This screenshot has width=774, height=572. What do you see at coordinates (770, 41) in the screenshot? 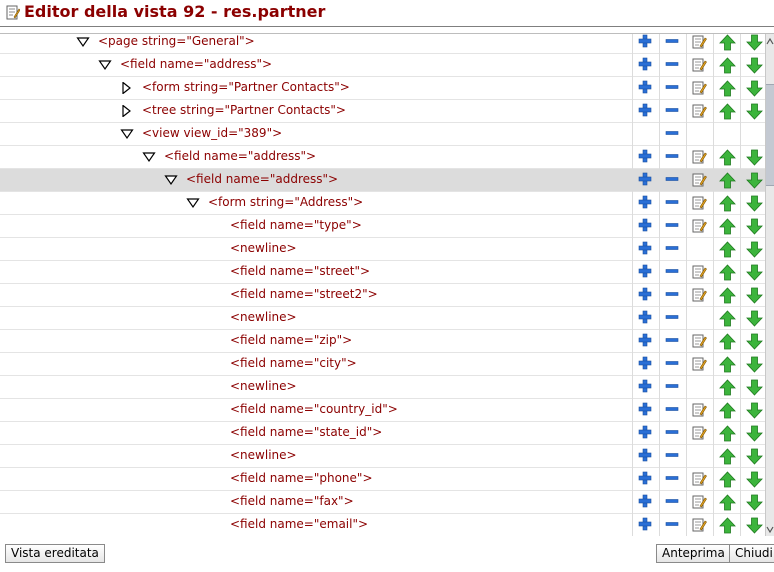
I see `scroll-up-arrow-icon` at bounding box center [770, 41].